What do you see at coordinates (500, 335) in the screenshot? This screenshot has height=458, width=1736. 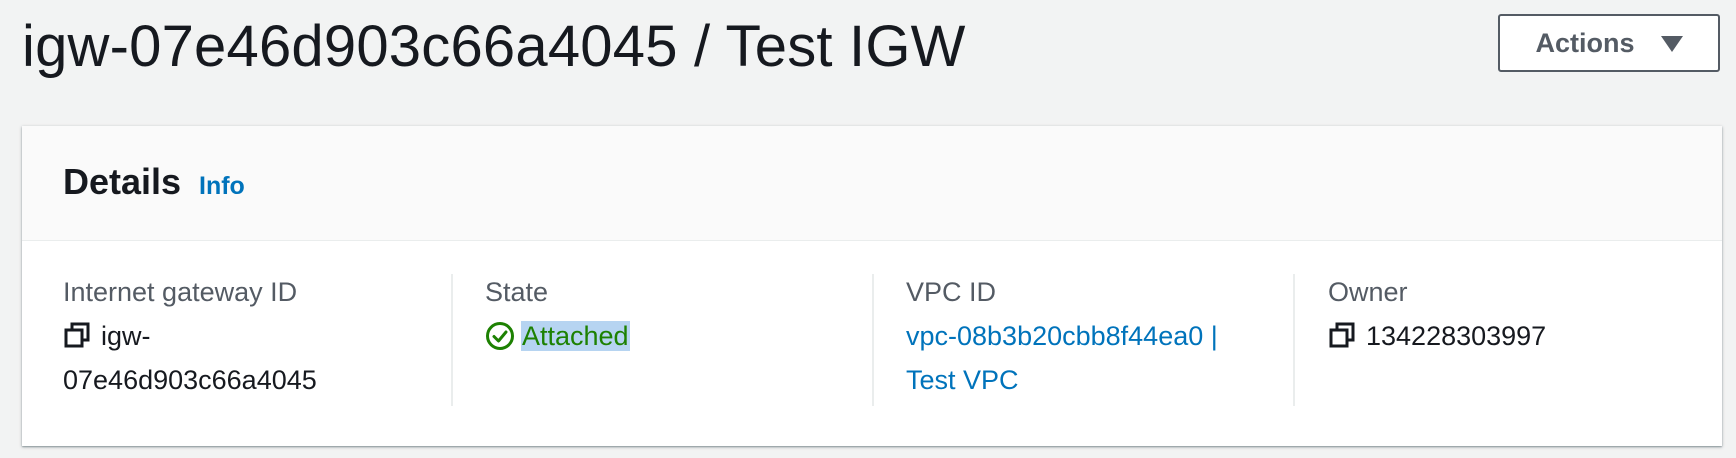 I see `check-circle-icon` at bounding box center [500, 335].